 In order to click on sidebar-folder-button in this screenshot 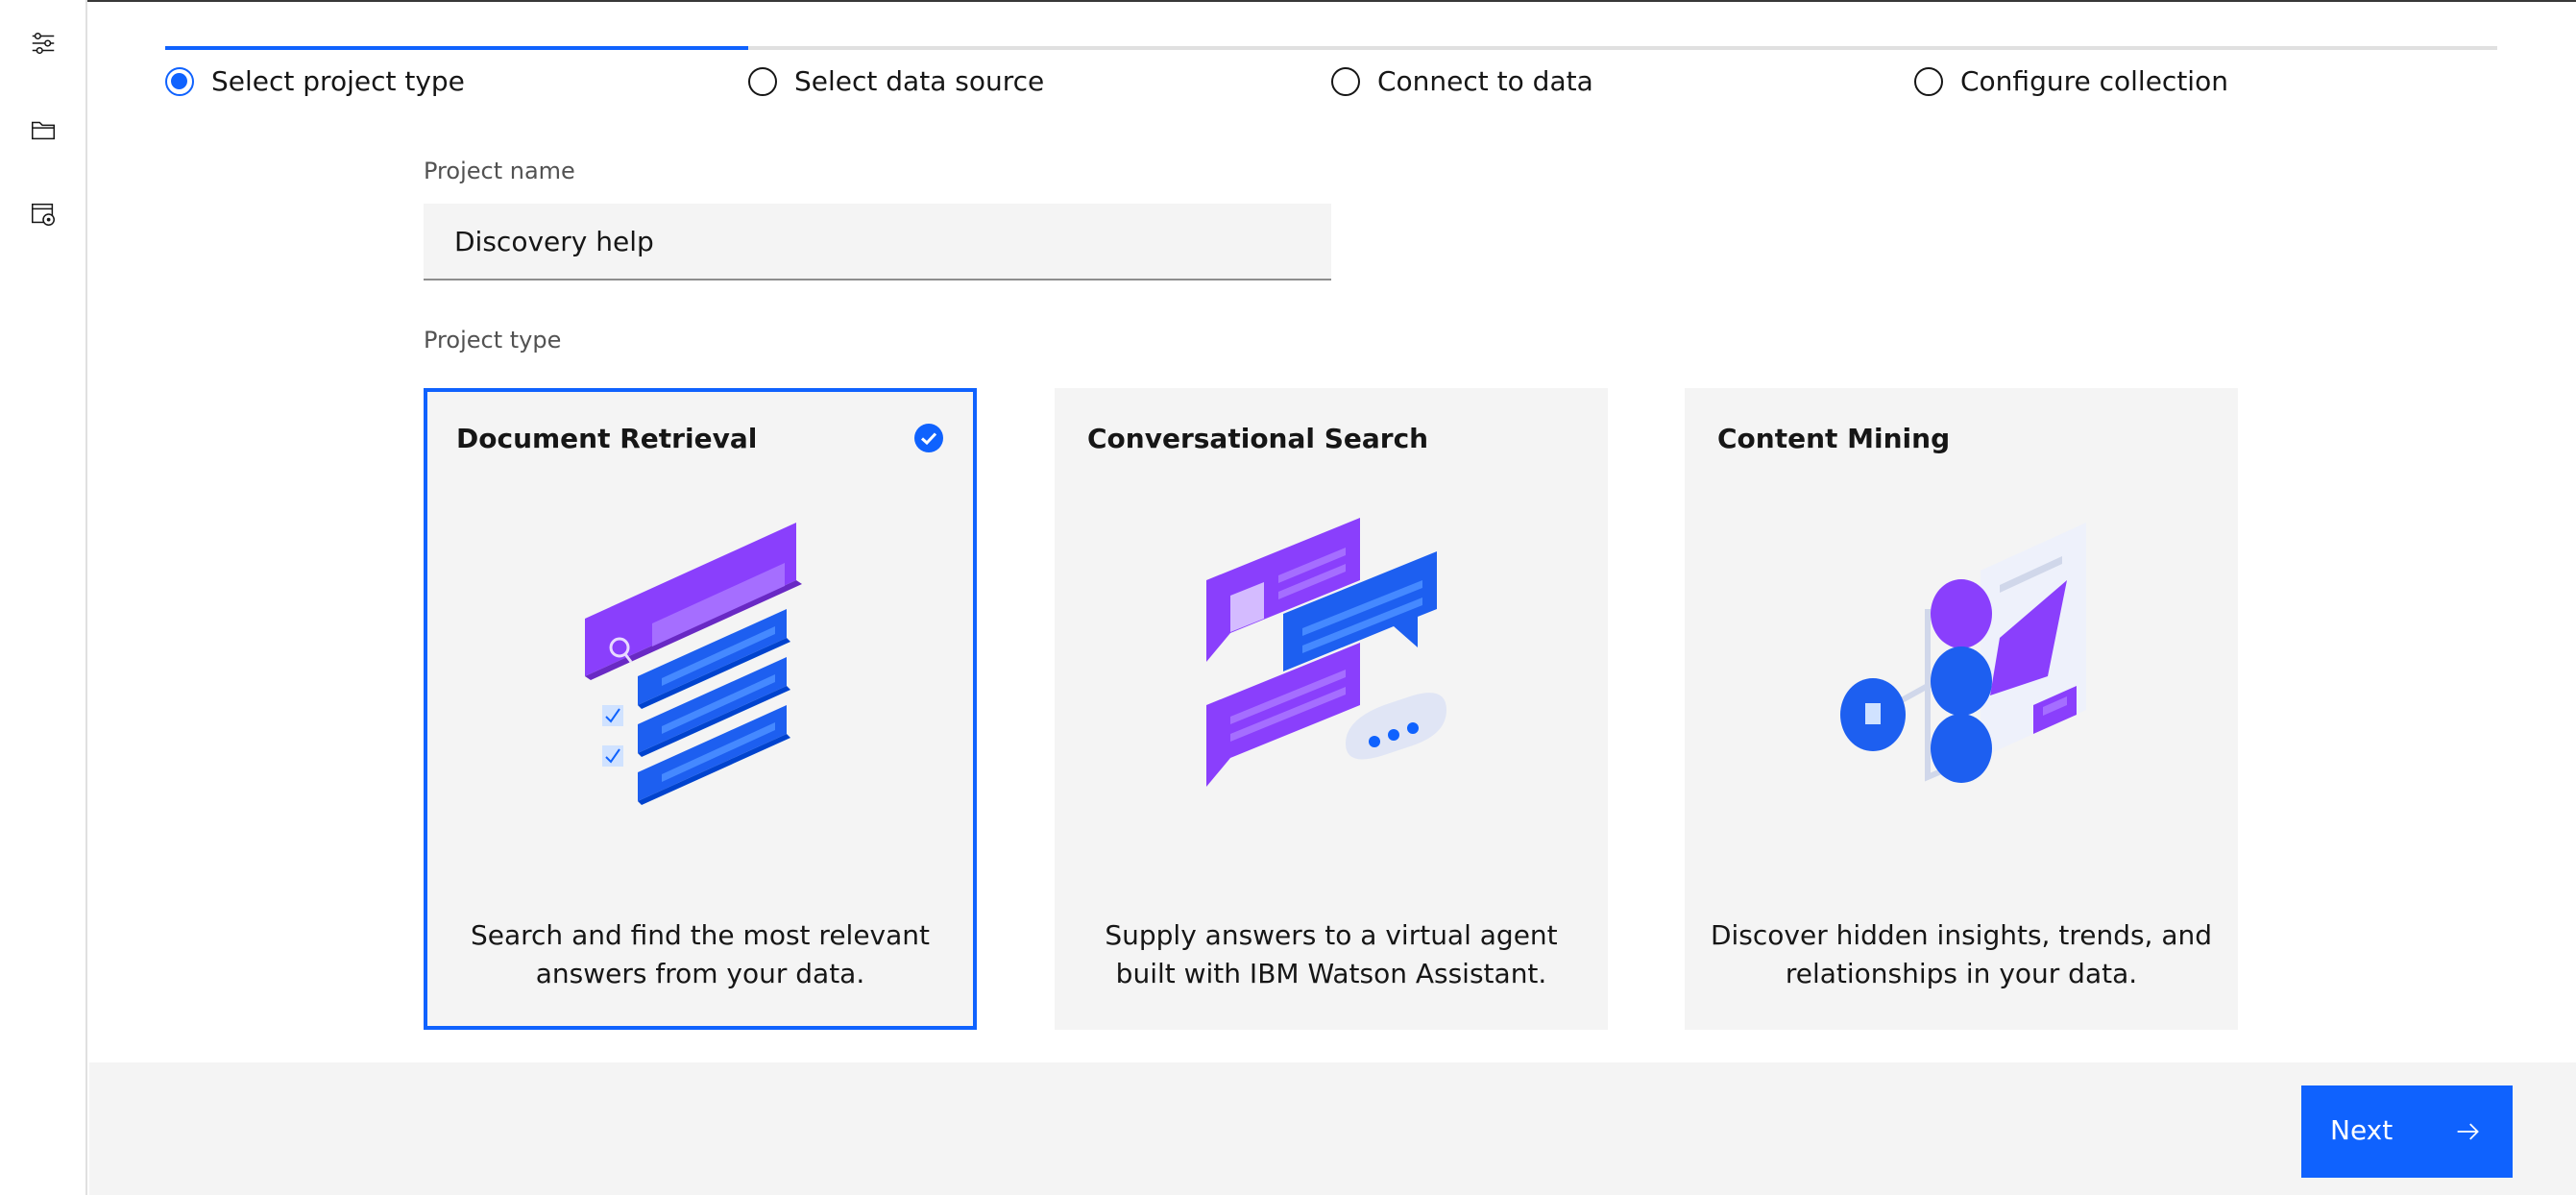, I will do `click(43, 130)`.